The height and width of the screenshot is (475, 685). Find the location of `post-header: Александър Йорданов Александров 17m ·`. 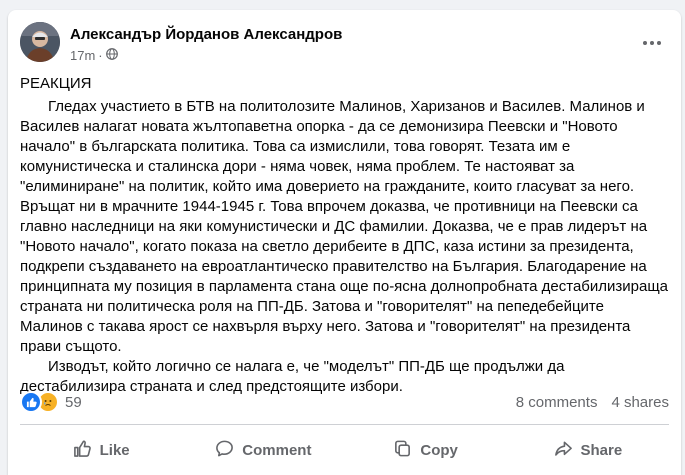

post-header: Александър Йорданов Александров 17m · is located at coordinates (344, 44).